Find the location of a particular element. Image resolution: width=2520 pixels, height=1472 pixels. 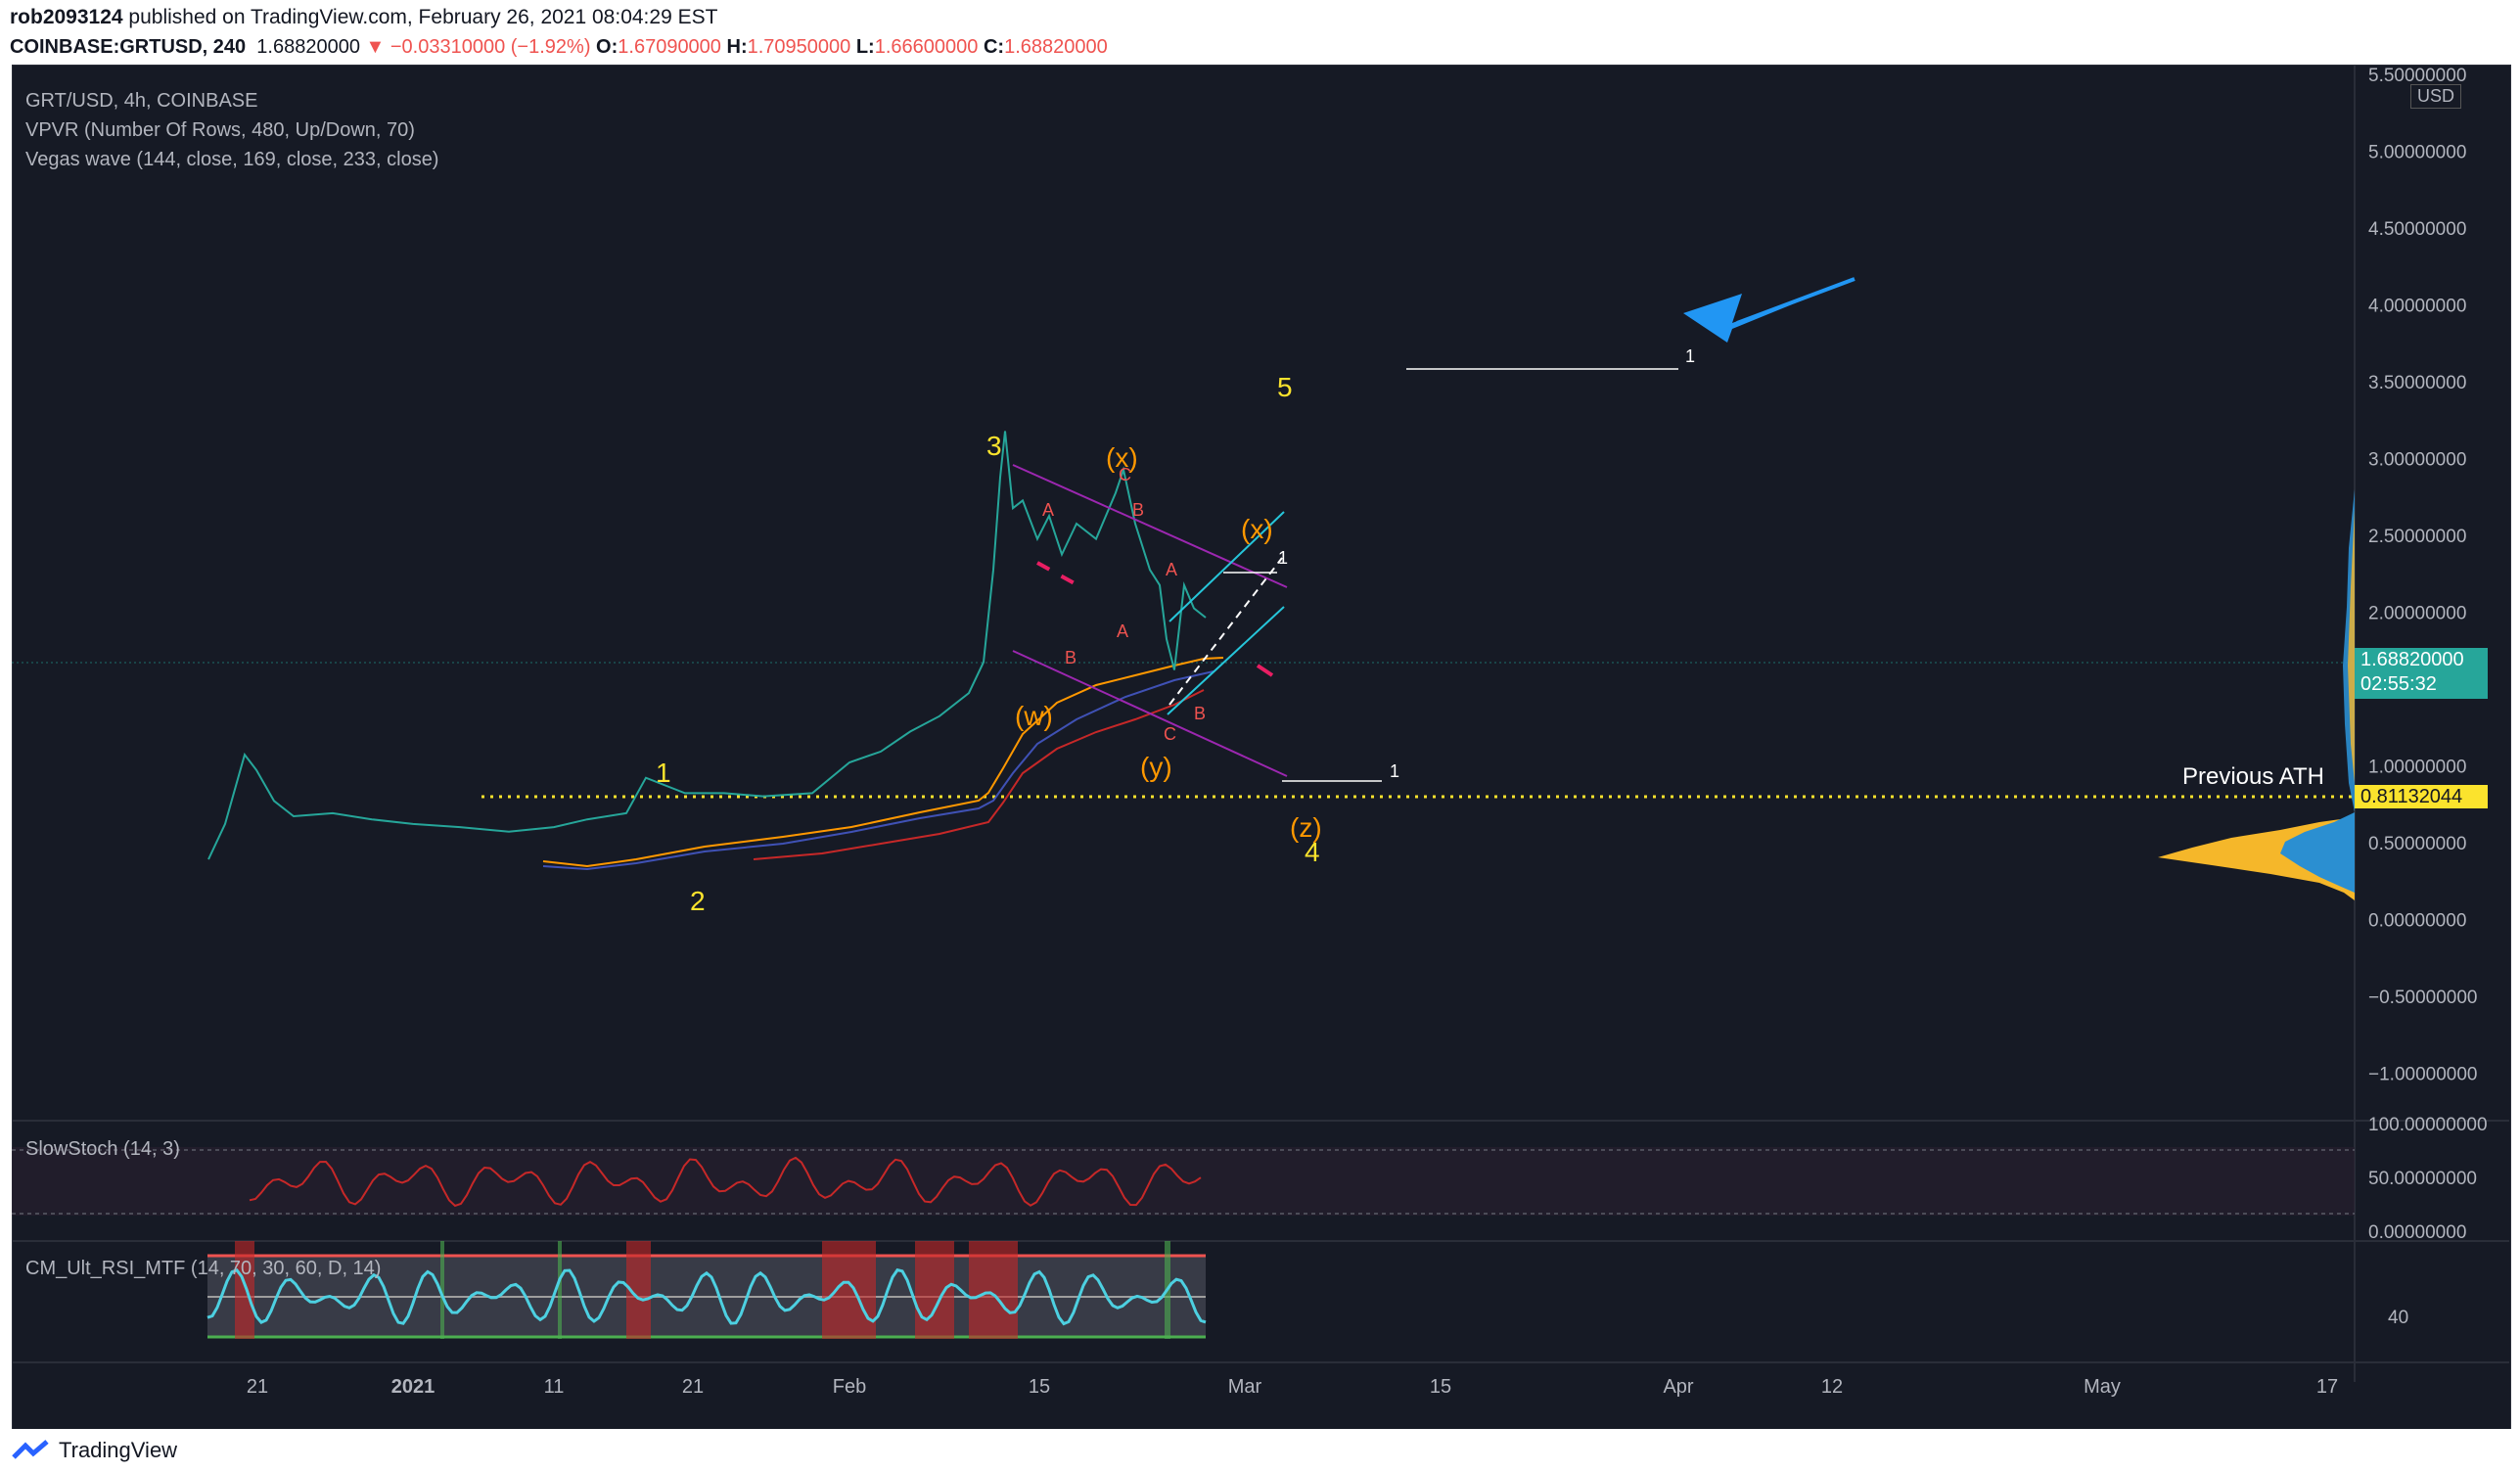

legend-pair: GRT/USD, 4h, COINBASE is located at coordinates (141, 102).